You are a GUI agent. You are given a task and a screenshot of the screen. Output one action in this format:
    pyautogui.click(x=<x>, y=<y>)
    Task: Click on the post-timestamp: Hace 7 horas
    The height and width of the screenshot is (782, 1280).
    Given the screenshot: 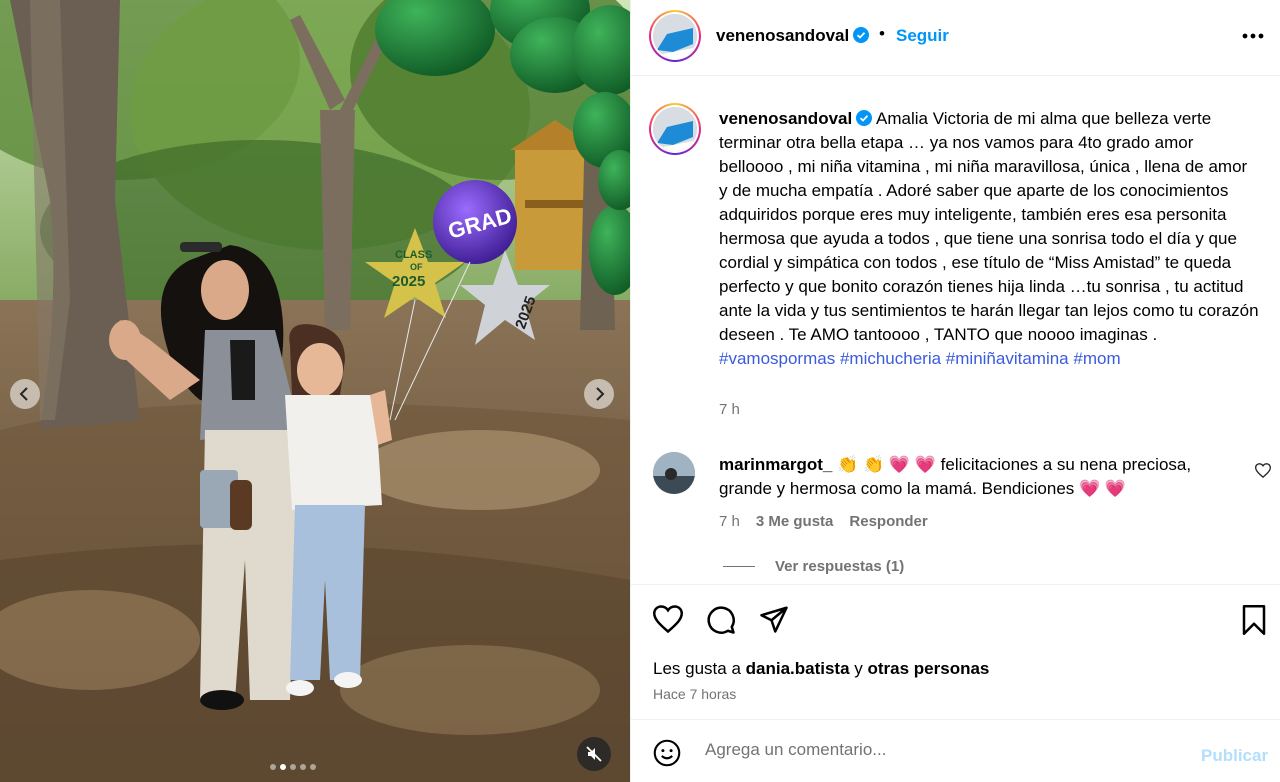 What is the action you would take?
    pyautogui.click(x=694, y=694)
    